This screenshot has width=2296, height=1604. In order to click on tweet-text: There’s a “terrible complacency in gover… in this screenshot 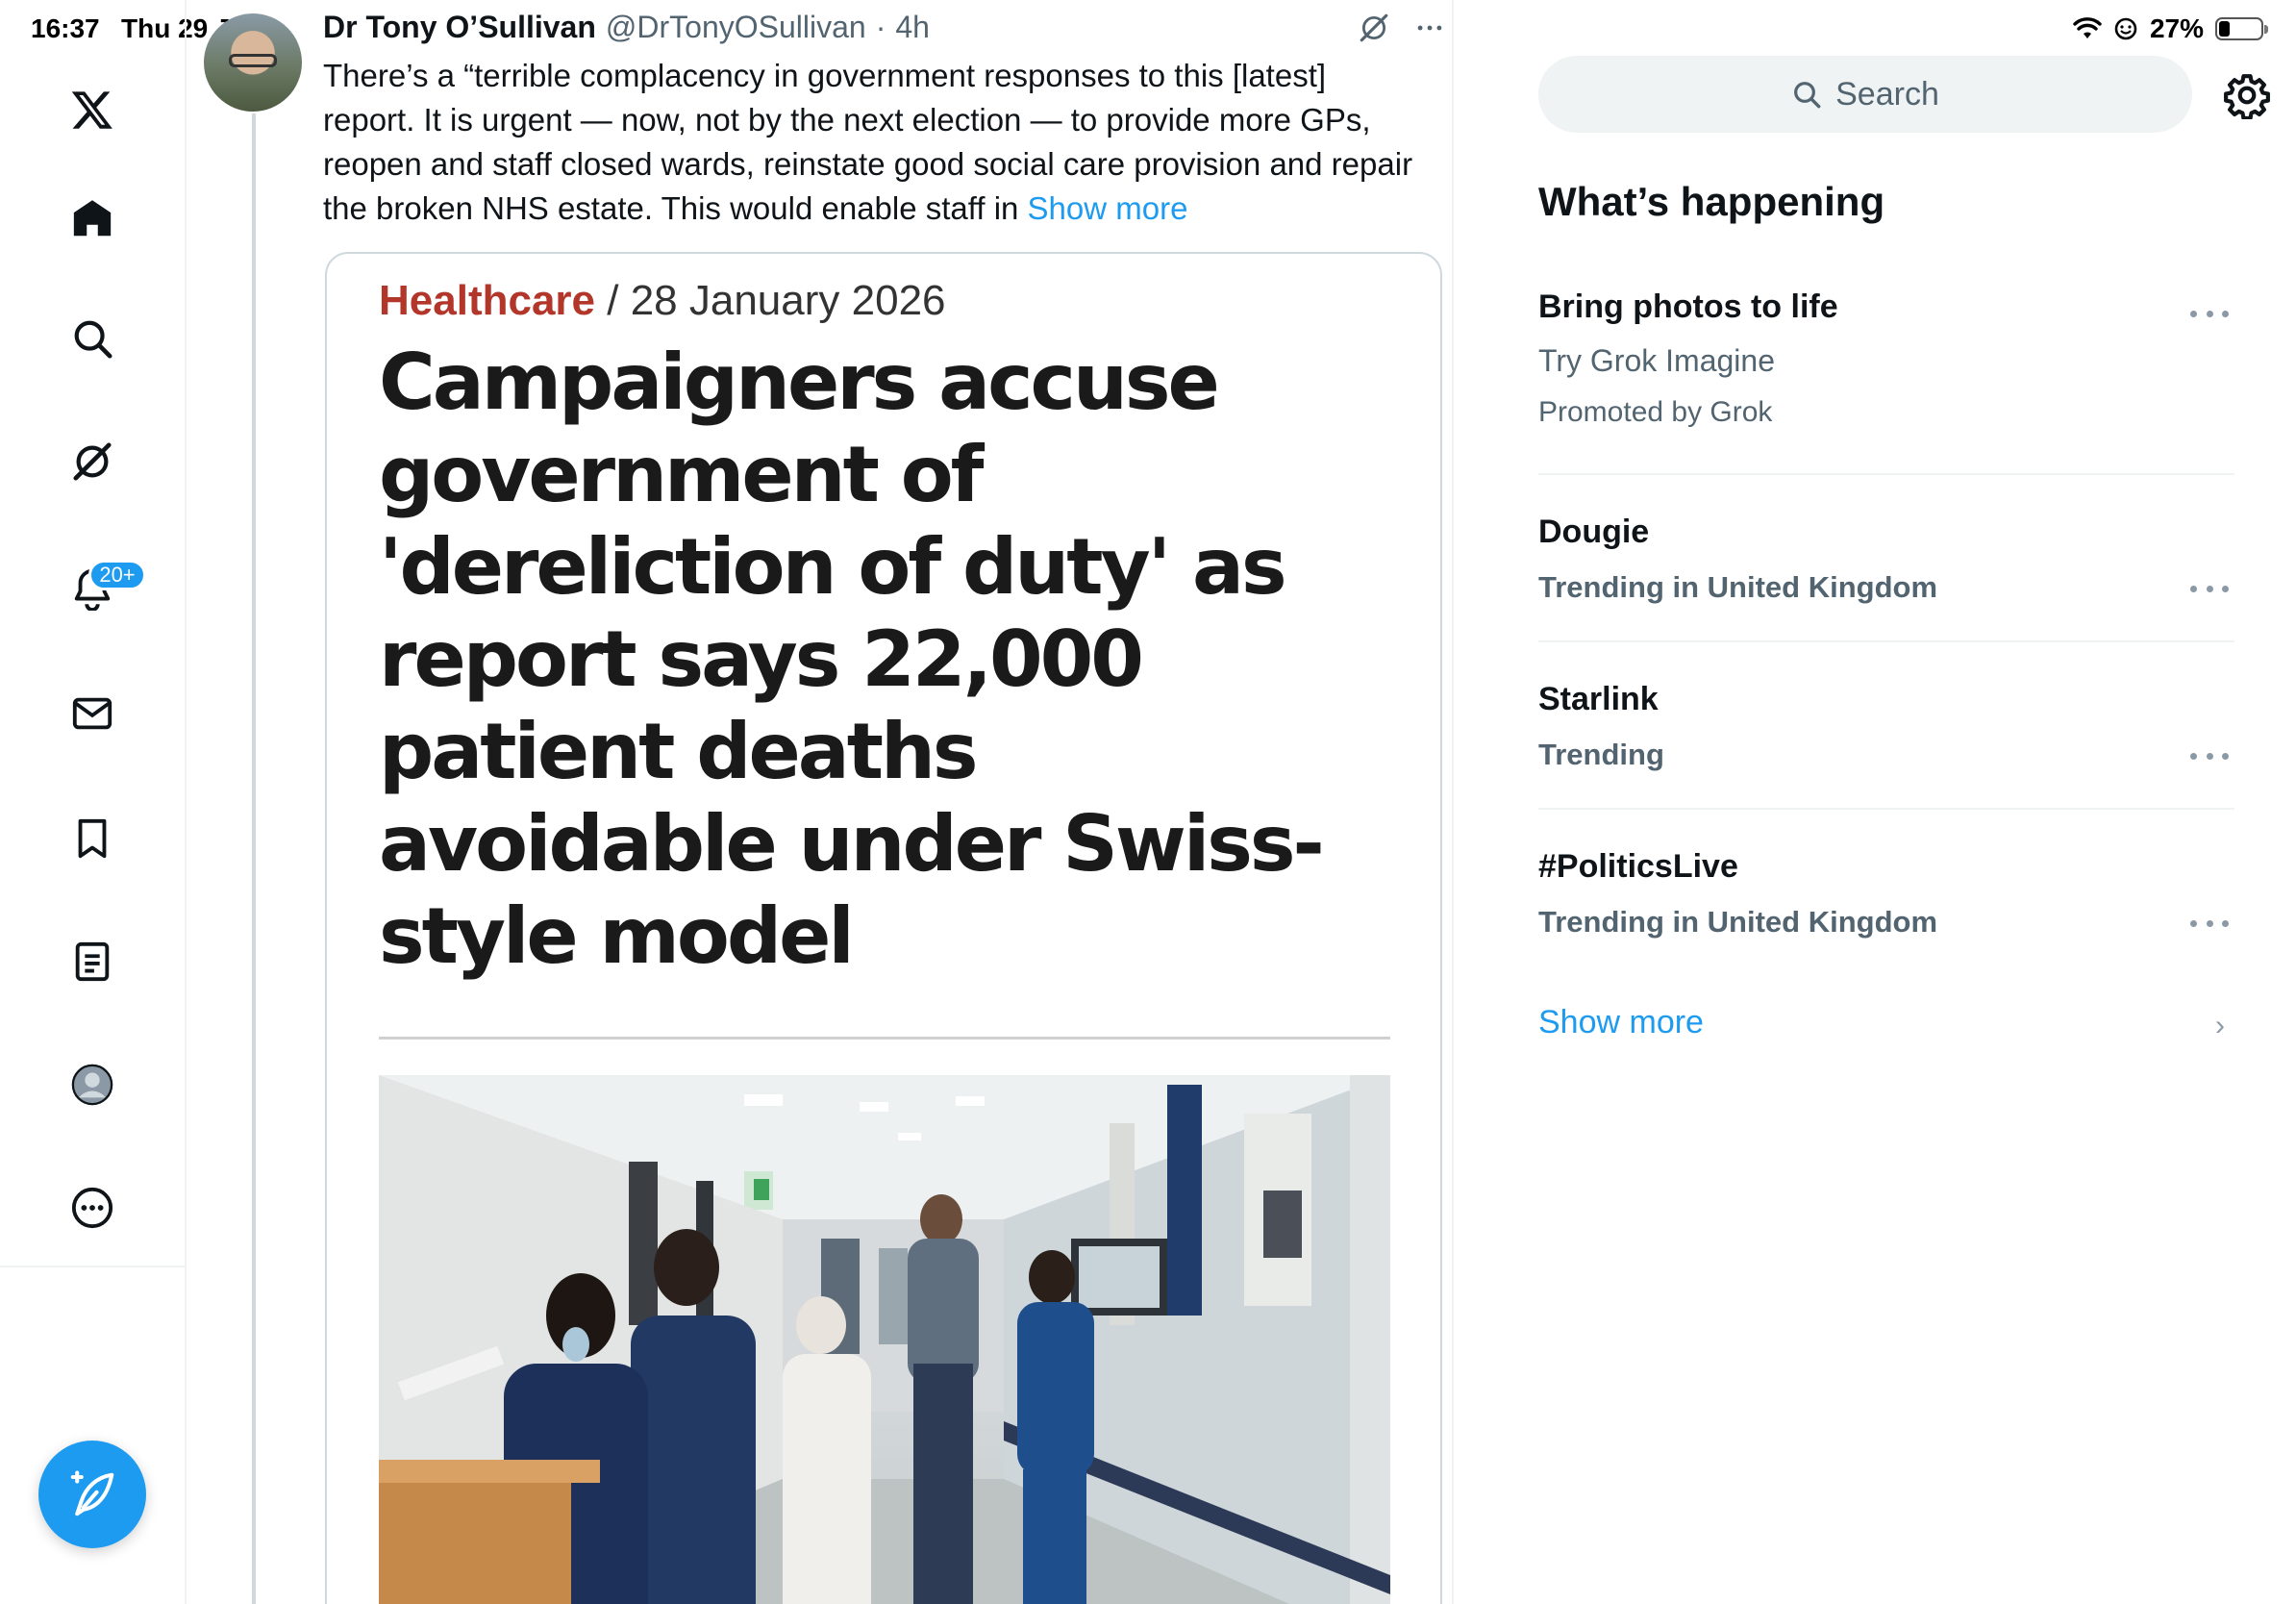, I will do `click(871, 142)`.